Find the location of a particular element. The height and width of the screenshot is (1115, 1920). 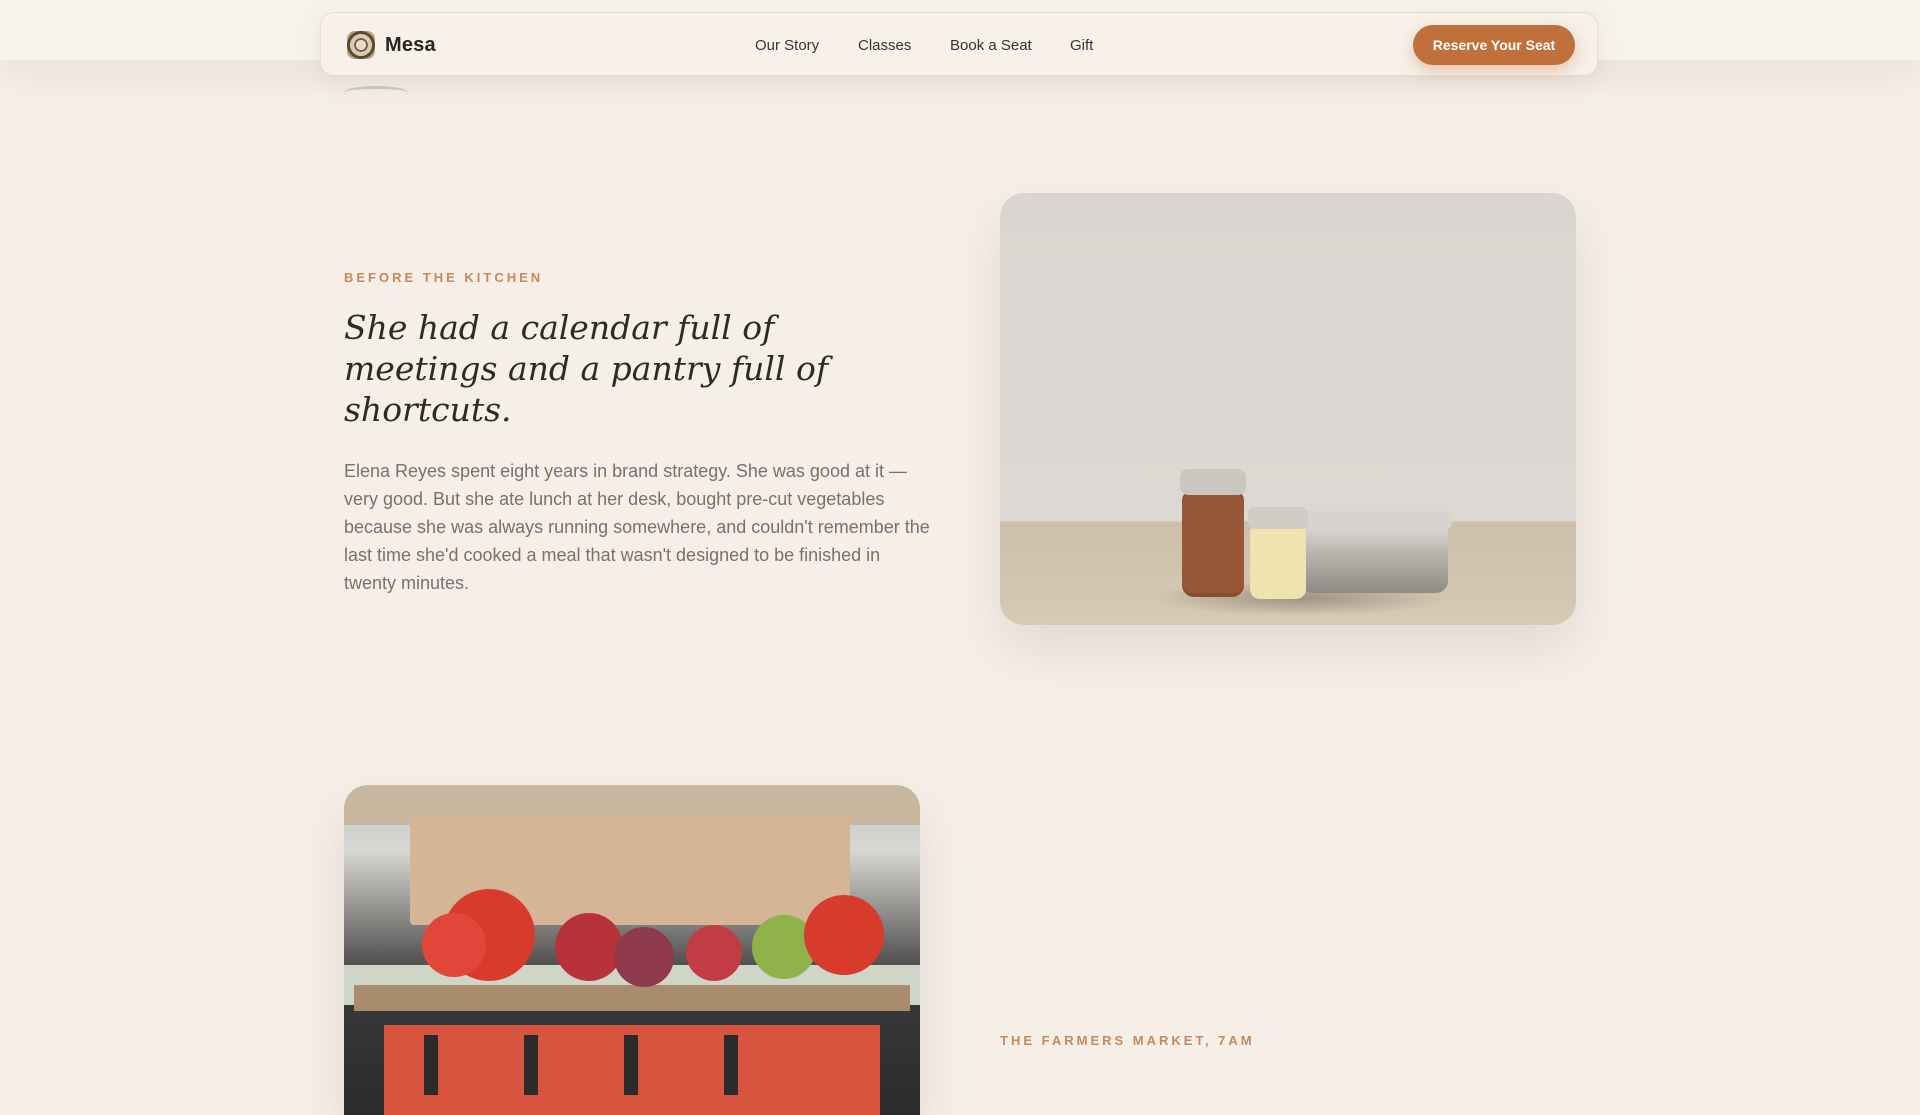

pantry-jars-illustration is located at coordinates (1301, 542).